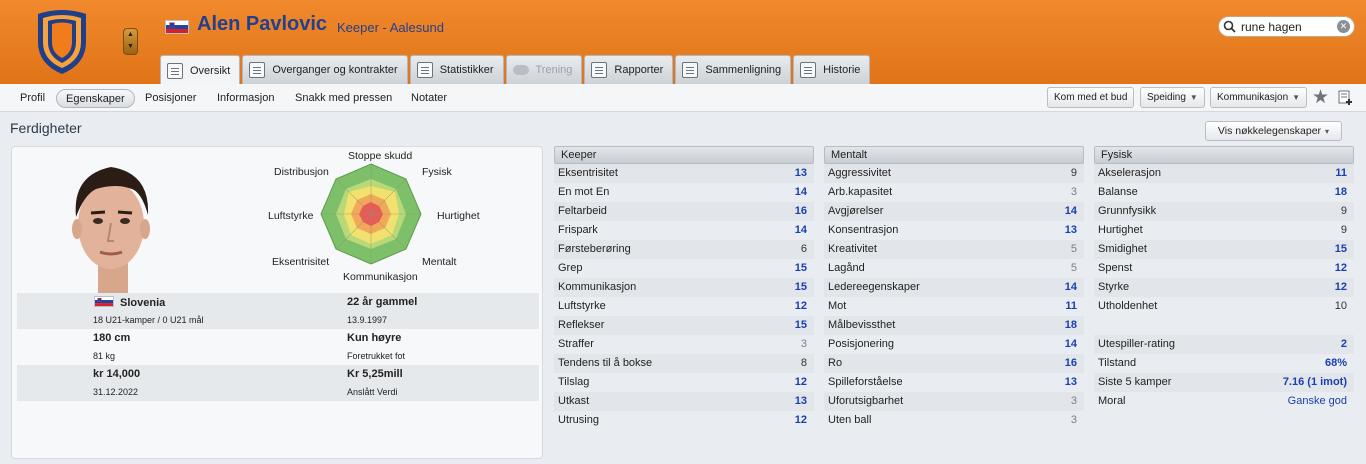 Image resolution: width=1366 pixels, height=464 pixels. What do you see at coordinates (458, 216) in the screenshot?
I see `radar-label-hurtighet: Hurtighet` at bounding box center [458, 216].